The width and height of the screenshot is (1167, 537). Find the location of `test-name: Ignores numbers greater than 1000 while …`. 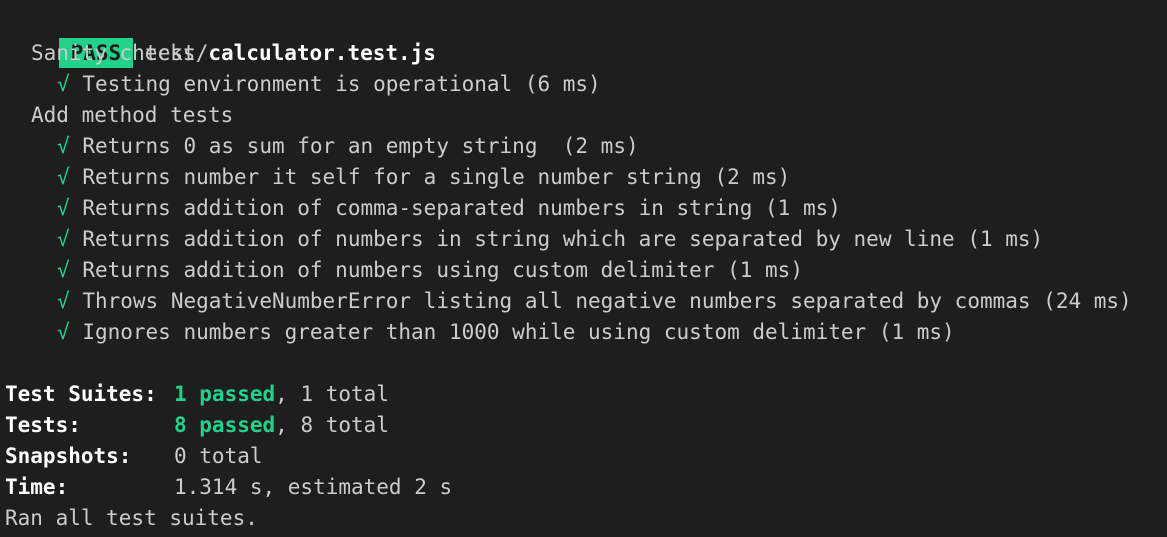

test-name: Ignores numbers greater than 1000 while … is located at coordinates (518, 332).